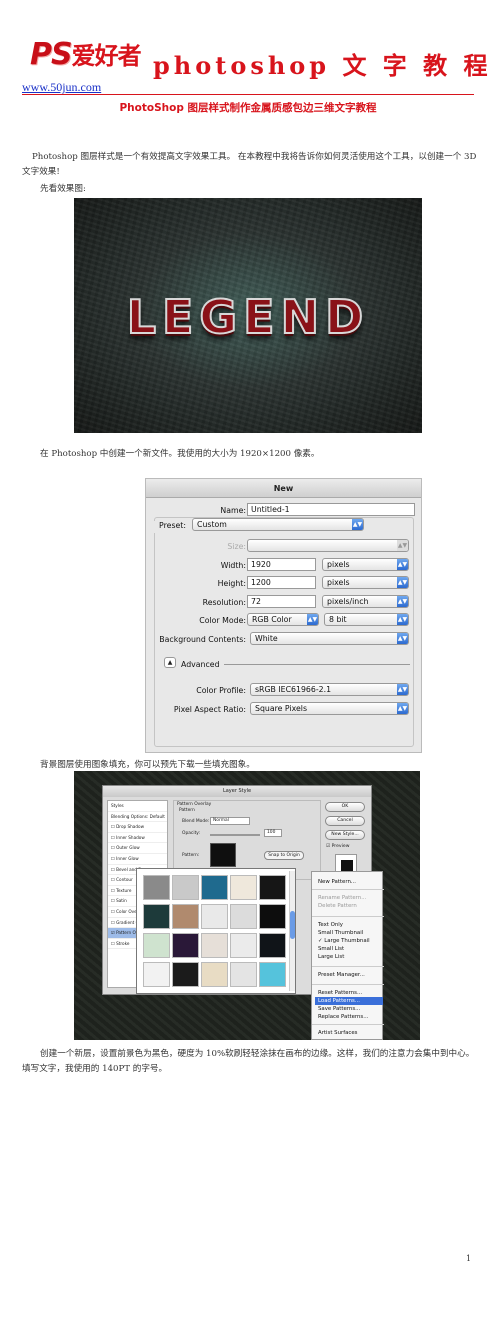 The width and height of the screenshot is (496, 1320). I want to click on blend-mode-select: Normal, so click(230, 821).